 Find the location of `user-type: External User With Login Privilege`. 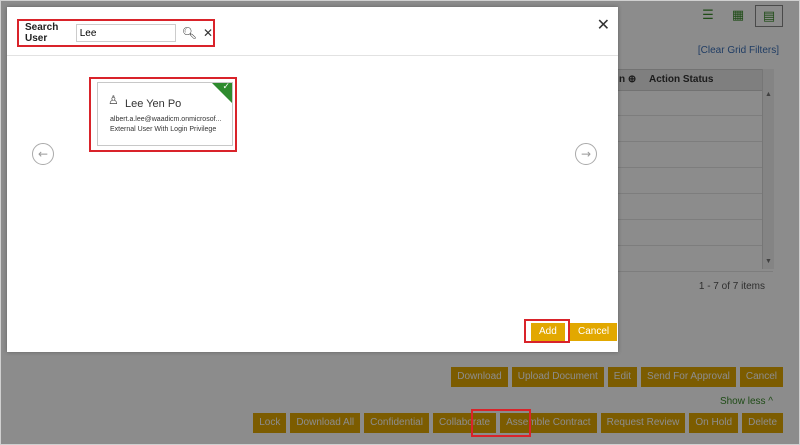

user-type: External User With Login Privilege is located at coordinates (163, 129).